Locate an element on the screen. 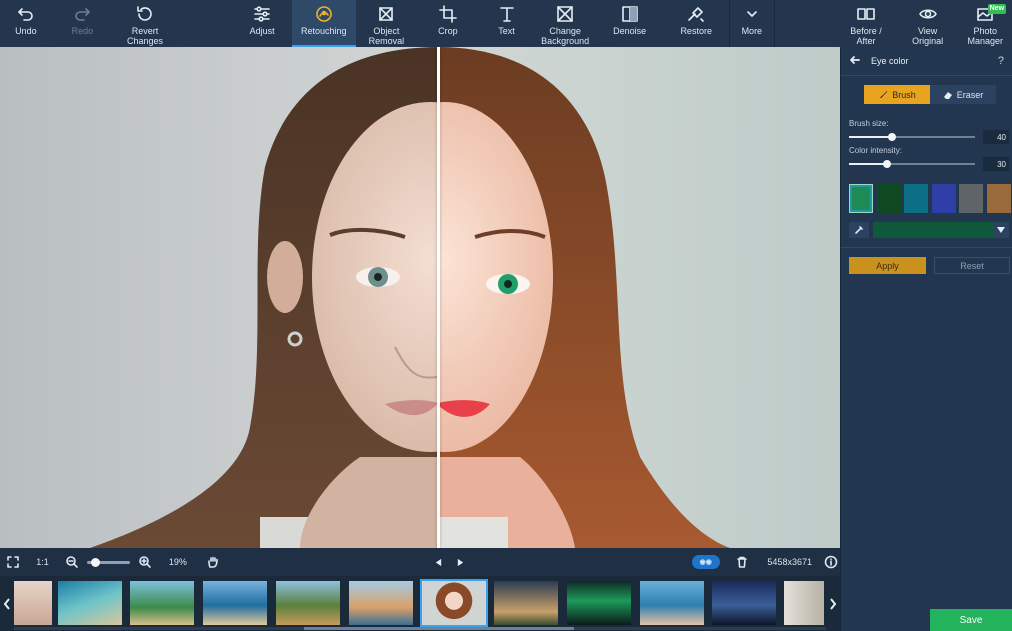  play-right-icon is located at coordinates (460, 562).